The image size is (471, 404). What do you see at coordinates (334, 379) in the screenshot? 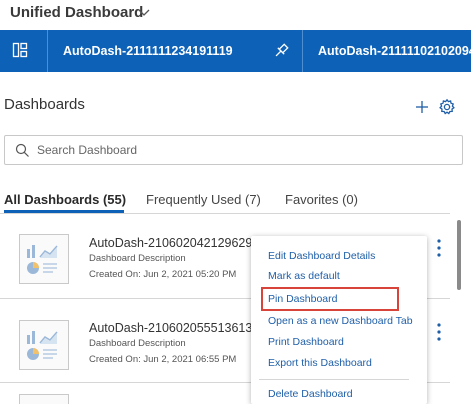
I see `menu-separator` at bounding box center [334, 379].